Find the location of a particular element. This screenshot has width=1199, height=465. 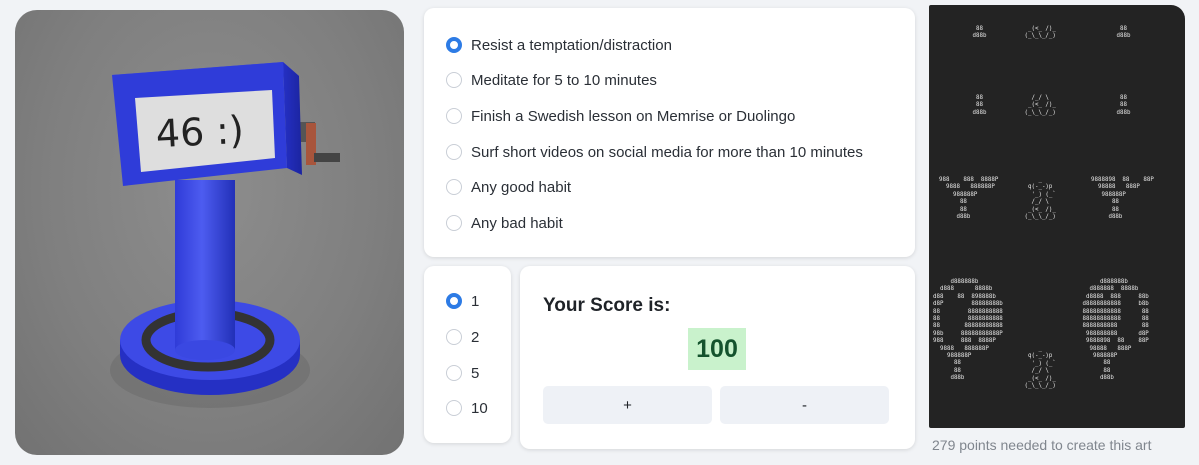

points-label: 5 is located at coordinates (475, 373).